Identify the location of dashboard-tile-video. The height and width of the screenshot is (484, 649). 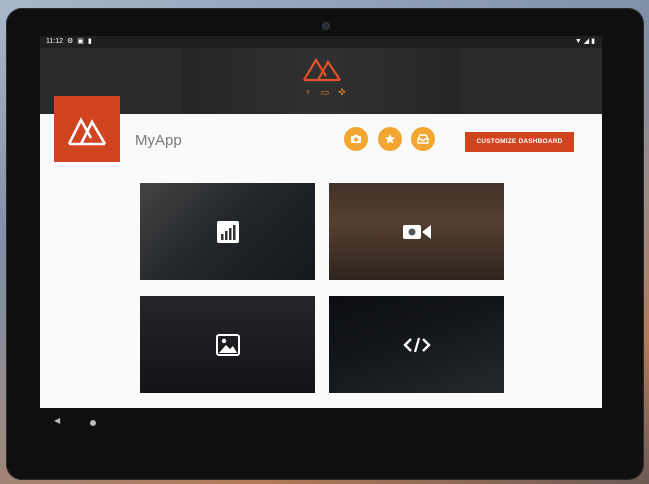
(416, 231).